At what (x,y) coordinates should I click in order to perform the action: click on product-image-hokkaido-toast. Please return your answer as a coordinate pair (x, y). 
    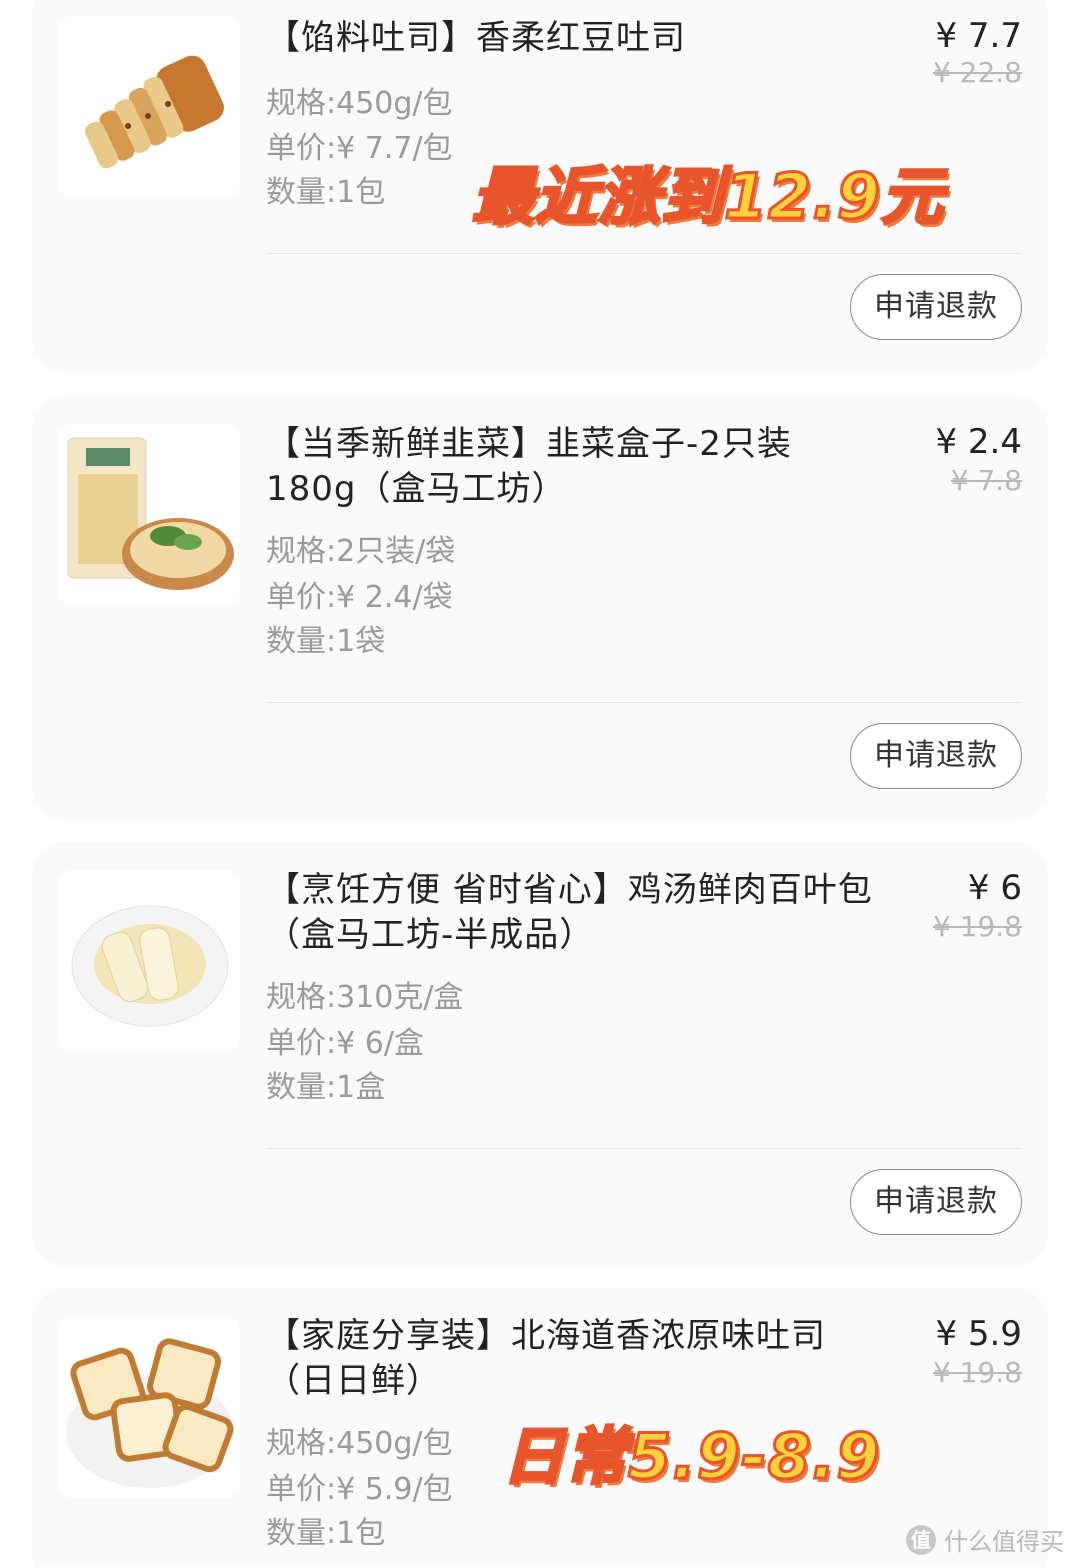
    Looking at the image, I should click on (149, 1407).